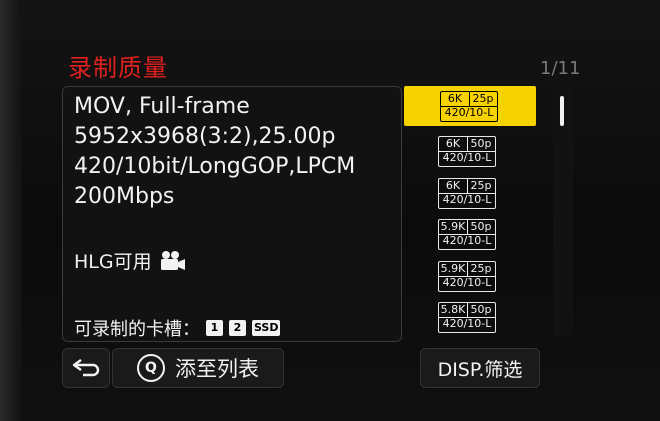  What do you see at coordinates (118, 68) in the screenshot?
I see `page-title: 录制质量` at bounding box center [118, 68].